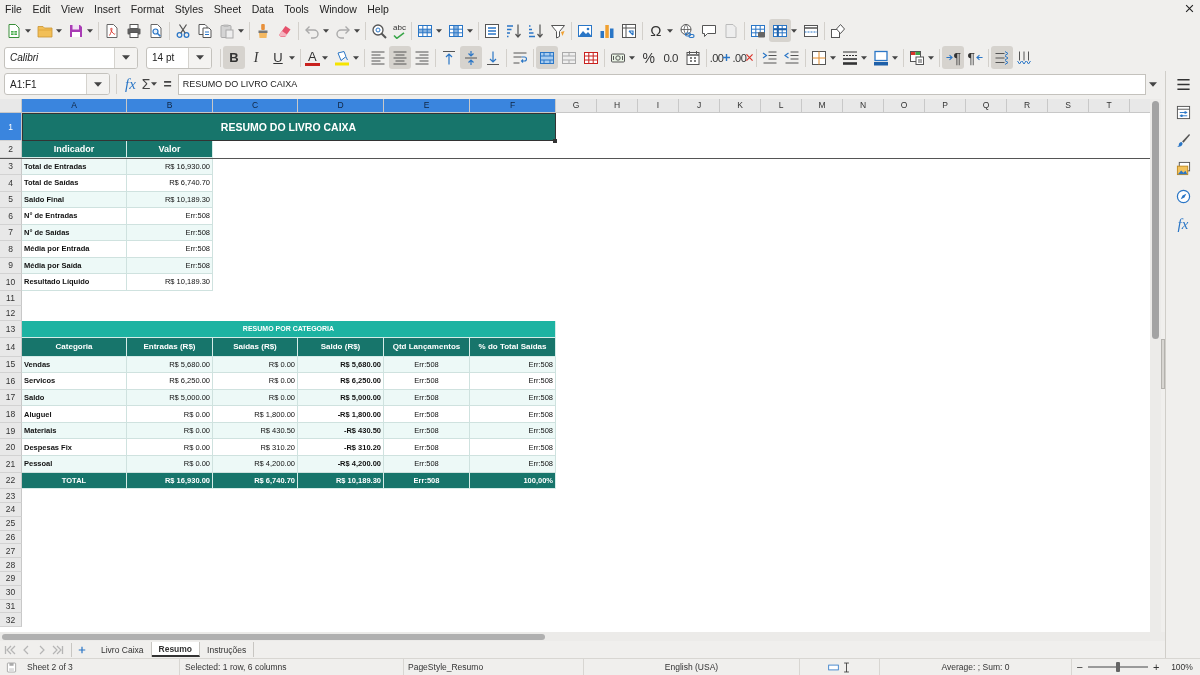  I want to click on column-header: S, so click(1068, 105).